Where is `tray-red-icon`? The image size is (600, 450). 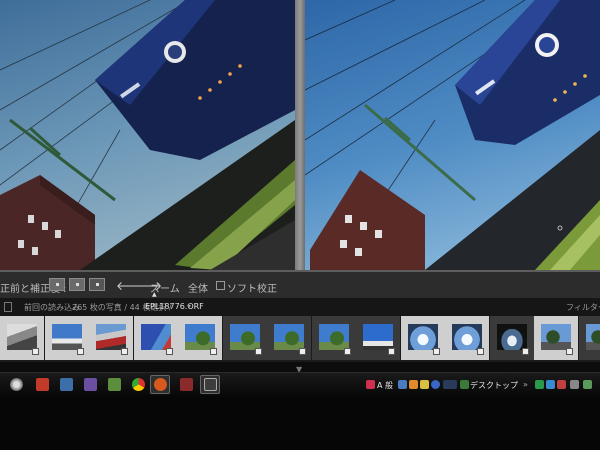
tray-red-icon is located at coordinates (370, 384).